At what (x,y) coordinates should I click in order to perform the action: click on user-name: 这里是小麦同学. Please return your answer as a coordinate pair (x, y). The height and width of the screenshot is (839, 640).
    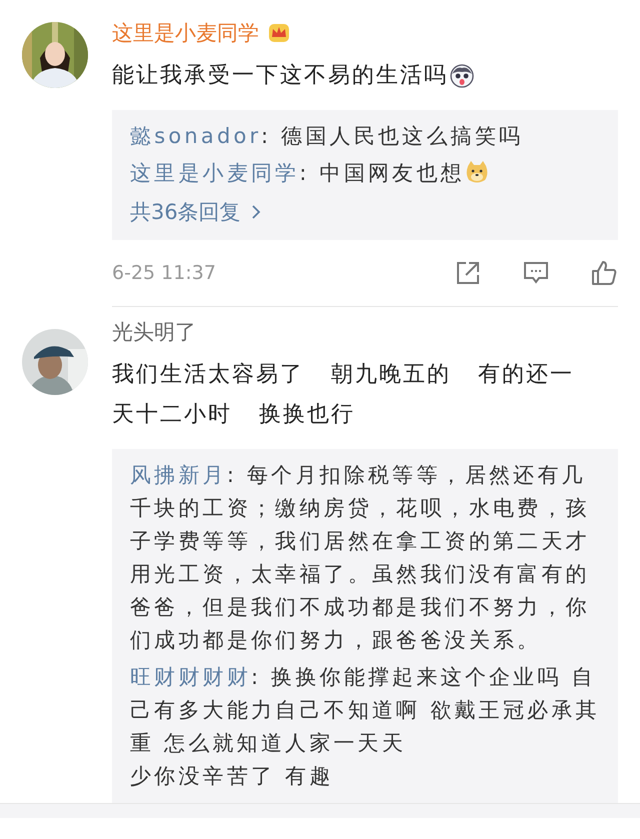
    Looking at the image, I should click on (185, 33).